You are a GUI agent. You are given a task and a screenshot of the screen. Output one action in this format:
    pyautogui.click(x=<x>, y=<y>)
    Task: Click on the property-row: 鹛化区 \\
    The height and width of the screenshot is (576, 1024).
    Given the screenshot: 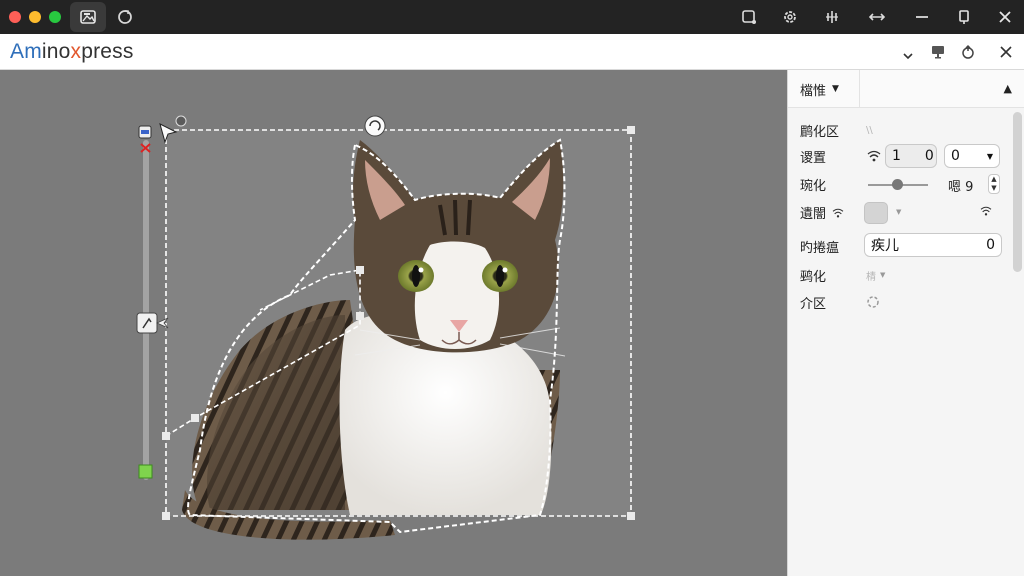 What is the action you would take?
    pyautogui.click(x=836, y=130)
    